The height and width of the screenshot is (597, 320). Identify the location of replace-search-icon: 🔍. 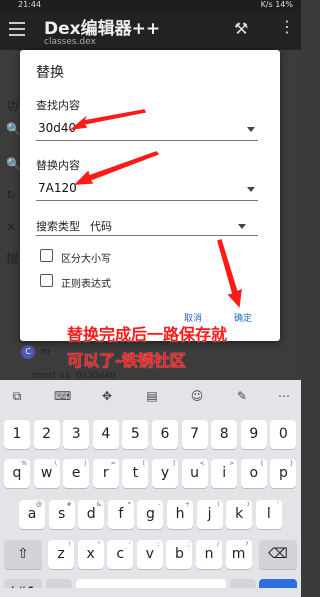
(13, 164).